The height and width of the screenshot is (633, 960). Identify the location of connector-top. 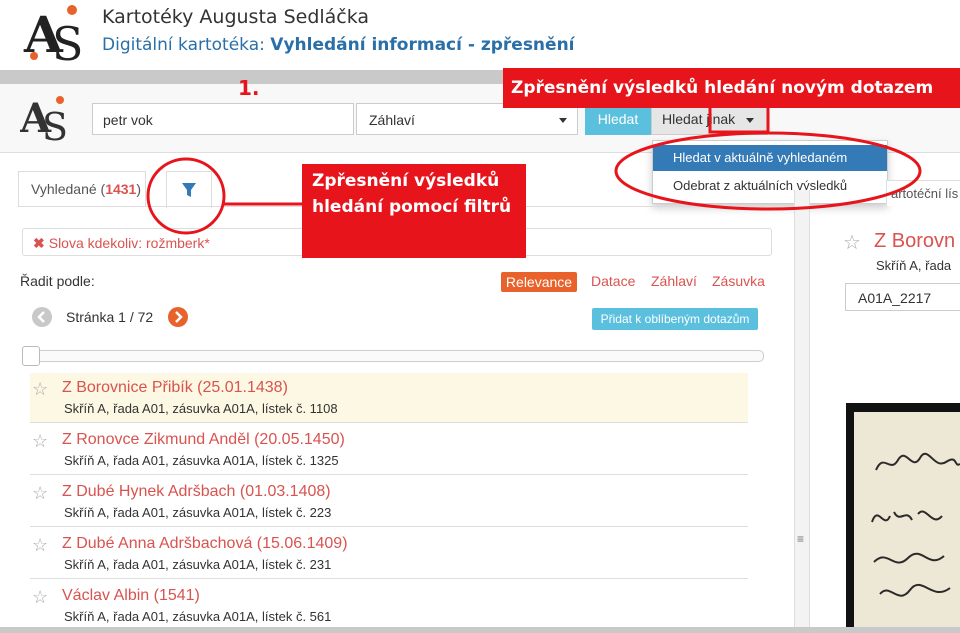
(739, 120).